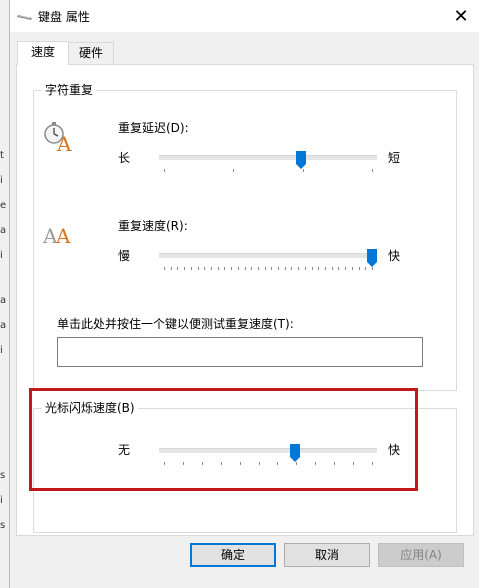  Describe the element at coordinates (43, 53) in the screenshot. I see `tab-speed: 速度` at that location.